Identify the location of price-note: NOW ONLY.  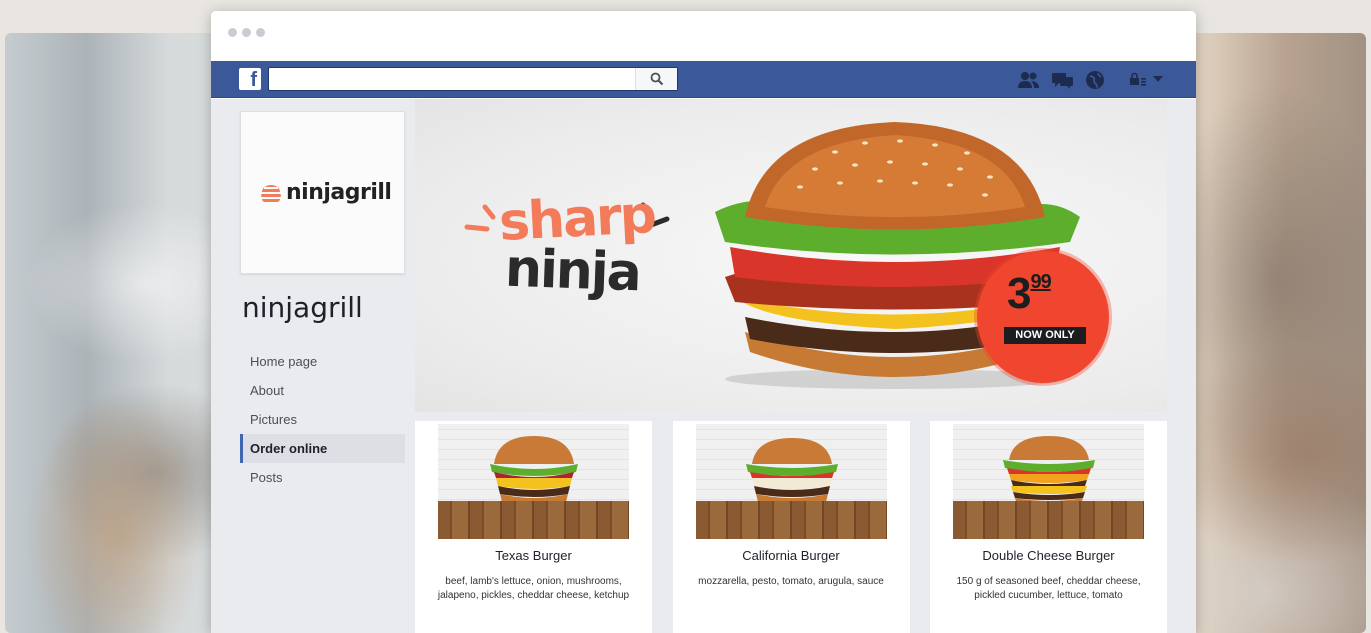
(1045, 335).